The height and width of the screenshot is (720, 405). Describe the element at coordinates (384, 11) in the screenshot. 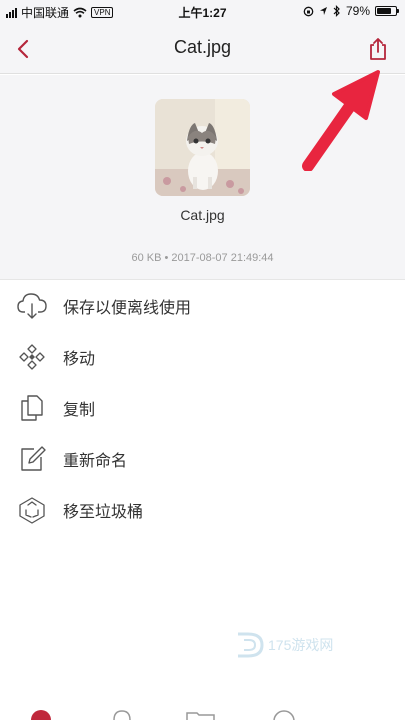

I see `battery-fill` at that location.